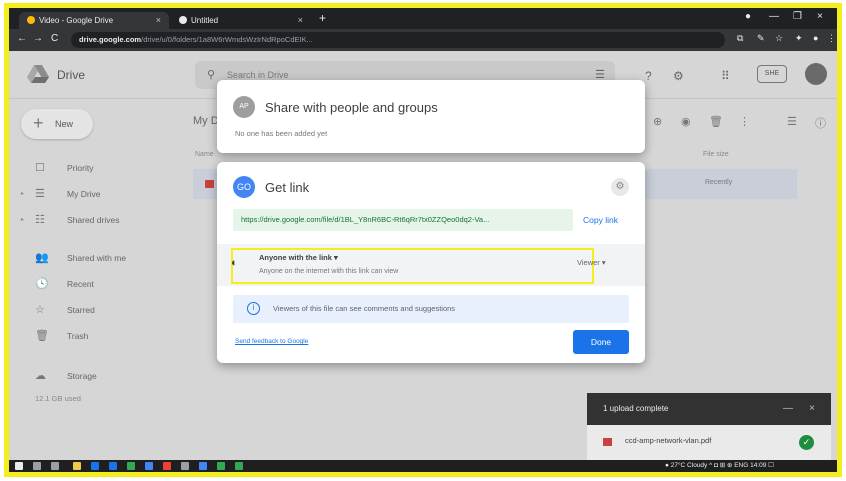  Describe the element at coordinates (709, 409) in the screenshot. I see `upload-header: 1 upload complete — ×` at that location.